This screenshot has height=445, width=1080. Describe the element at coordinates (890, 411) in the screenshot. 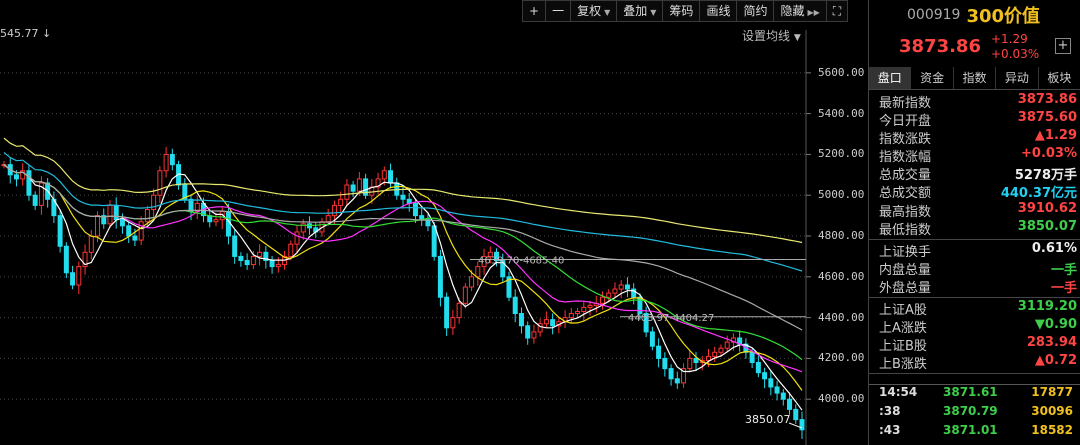

I see `tick-t: :38` at that location.